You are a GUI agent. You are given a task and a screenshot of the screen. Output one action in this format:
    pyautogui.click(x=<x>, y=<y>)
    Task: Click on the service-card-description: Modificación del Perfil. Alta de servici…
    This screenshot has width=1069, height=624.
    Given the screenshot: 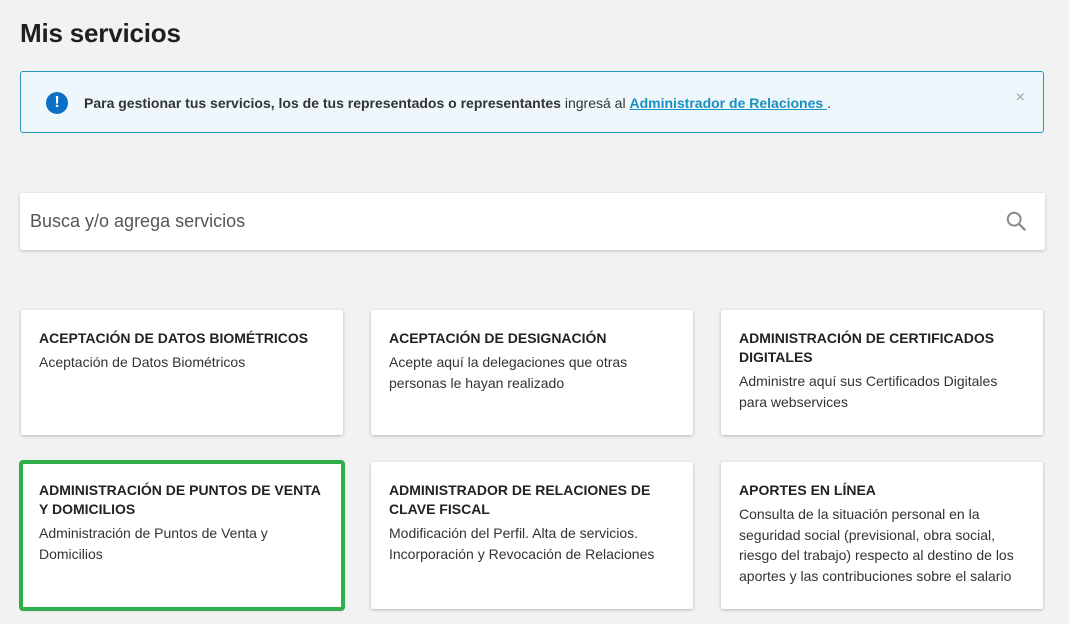 What is the action you would take?
    pyautogui.click(x=522, y=543)
    